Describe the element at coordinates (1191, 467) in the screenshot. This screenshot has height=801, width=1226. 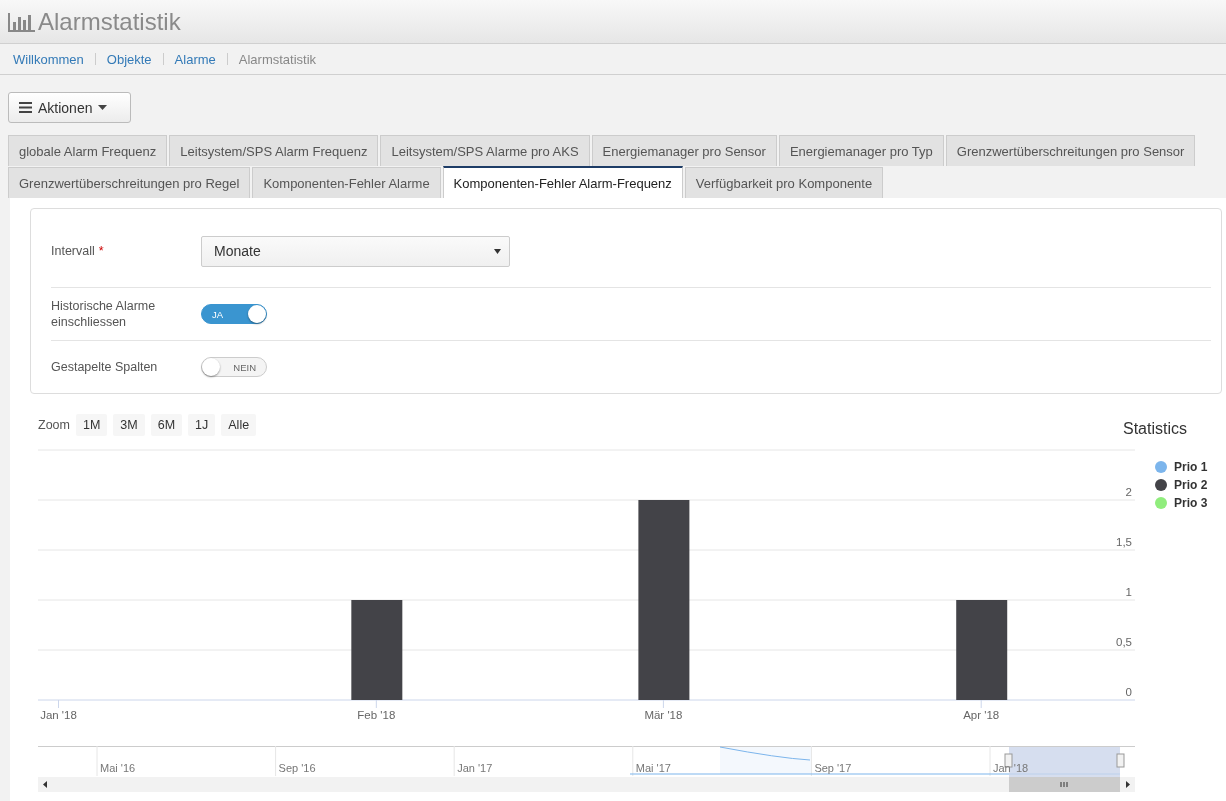
I see `legend-label: Prio 1` at that location.